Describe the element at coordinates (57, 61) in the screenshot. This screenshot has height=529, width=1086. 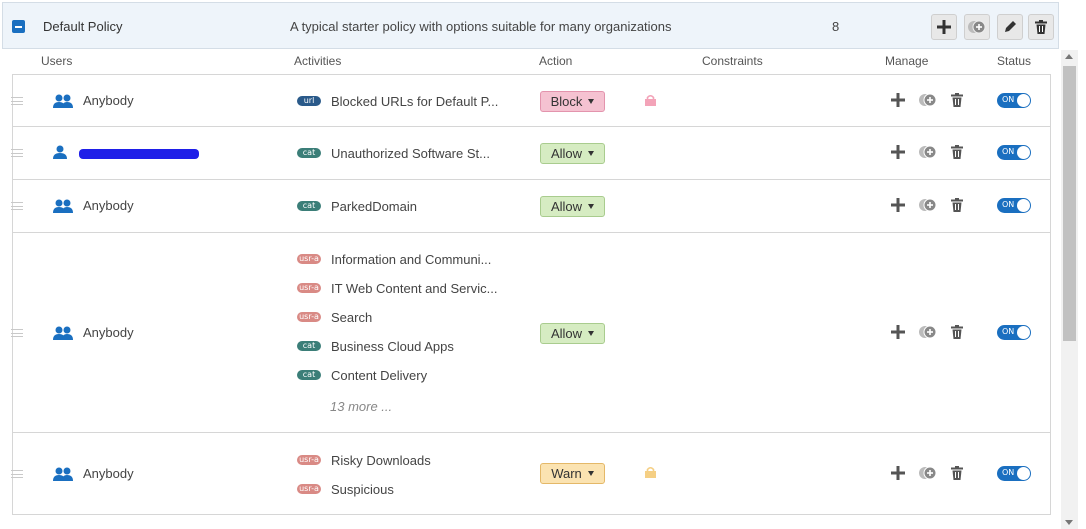
I see `col-users: Users` at that location.